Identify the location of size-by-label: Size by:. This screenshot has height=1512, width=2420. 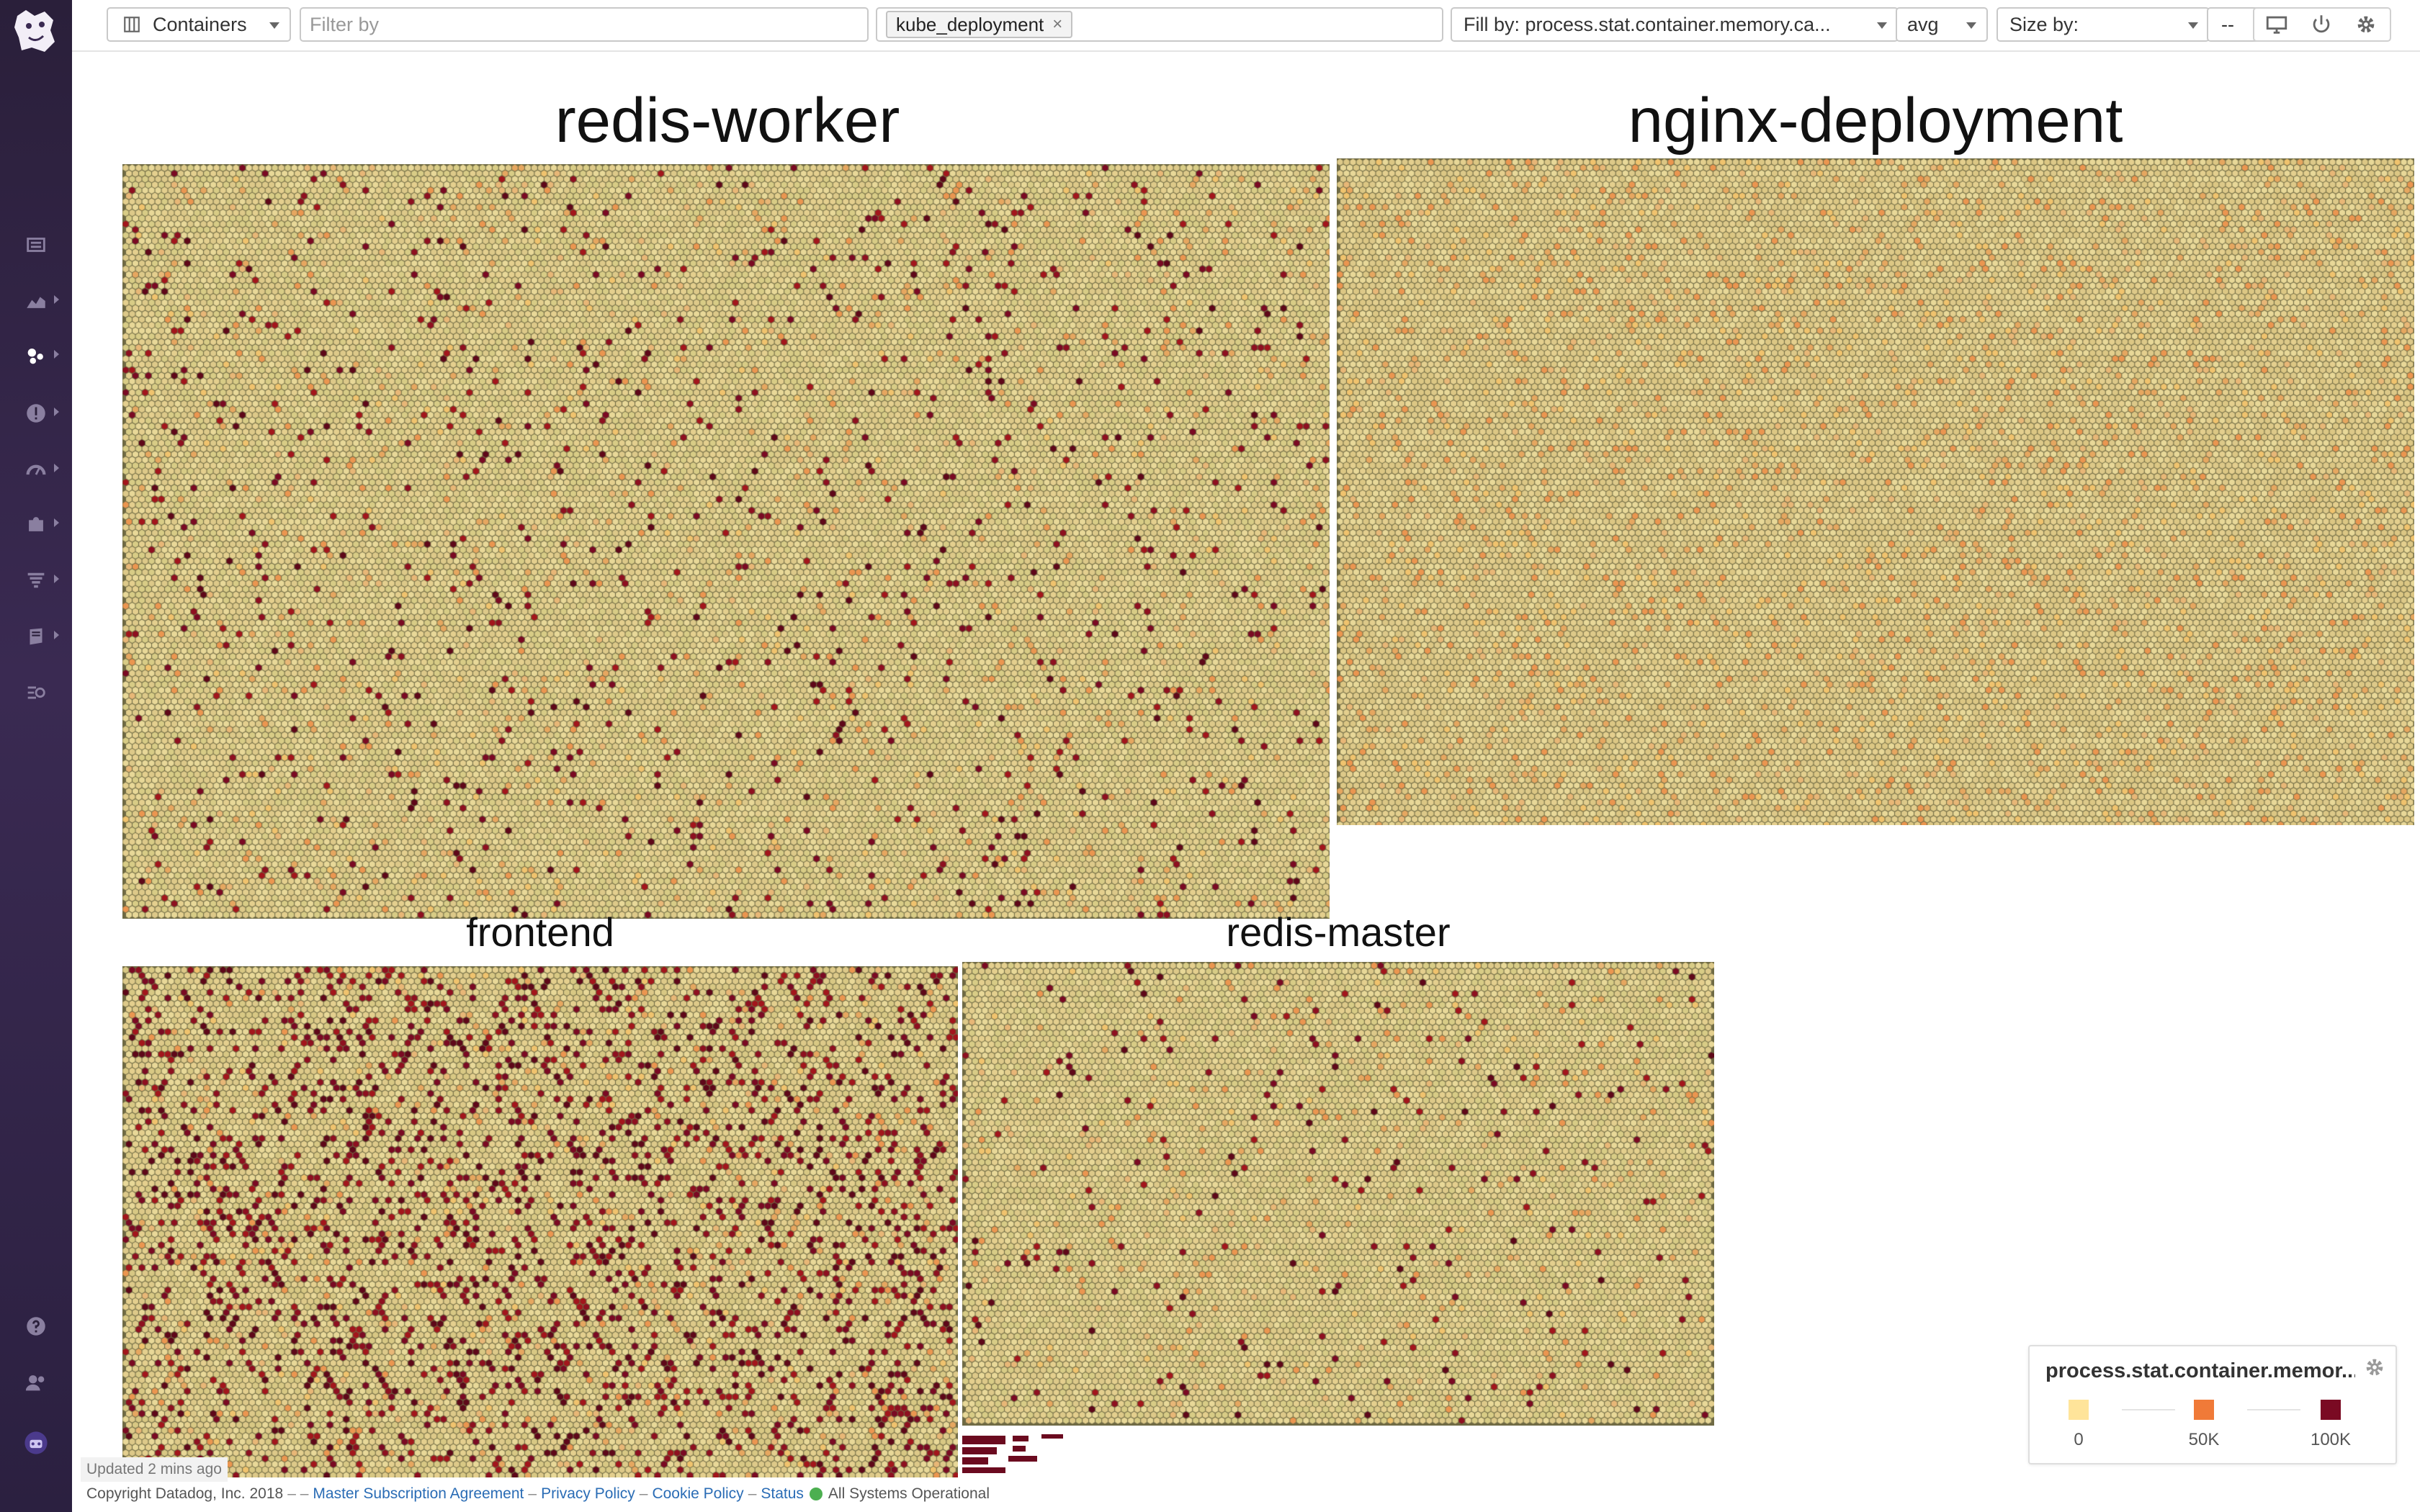
(2044, 24).